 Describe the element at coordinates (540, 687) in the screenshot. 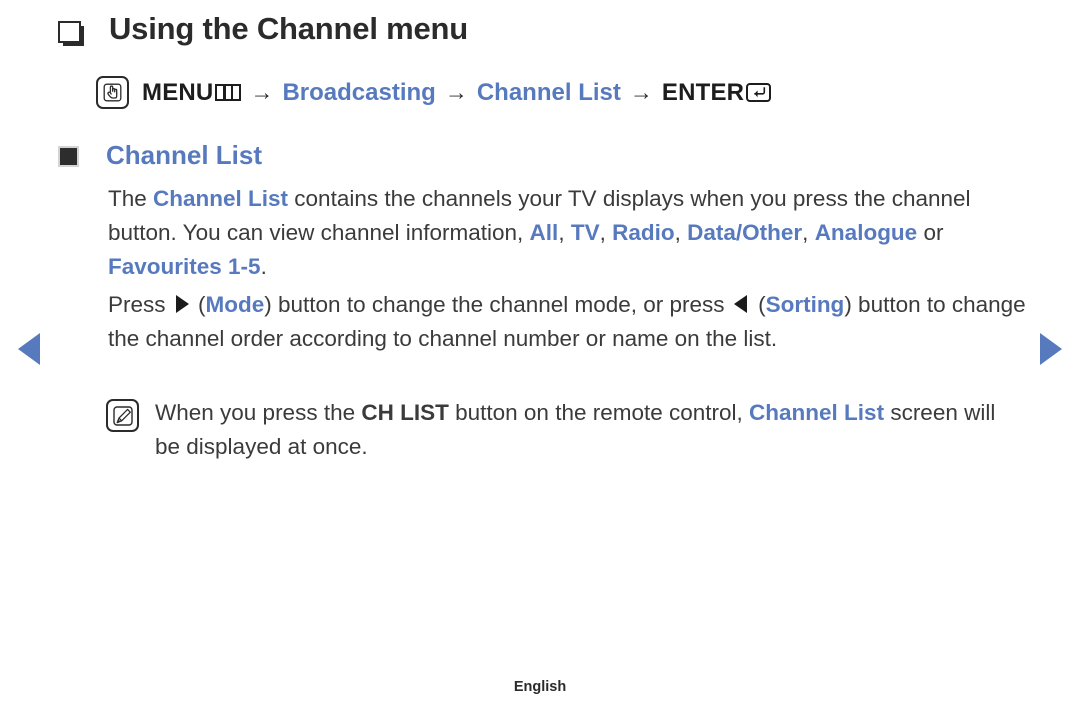

I see `footer-language-label: English` at that location.